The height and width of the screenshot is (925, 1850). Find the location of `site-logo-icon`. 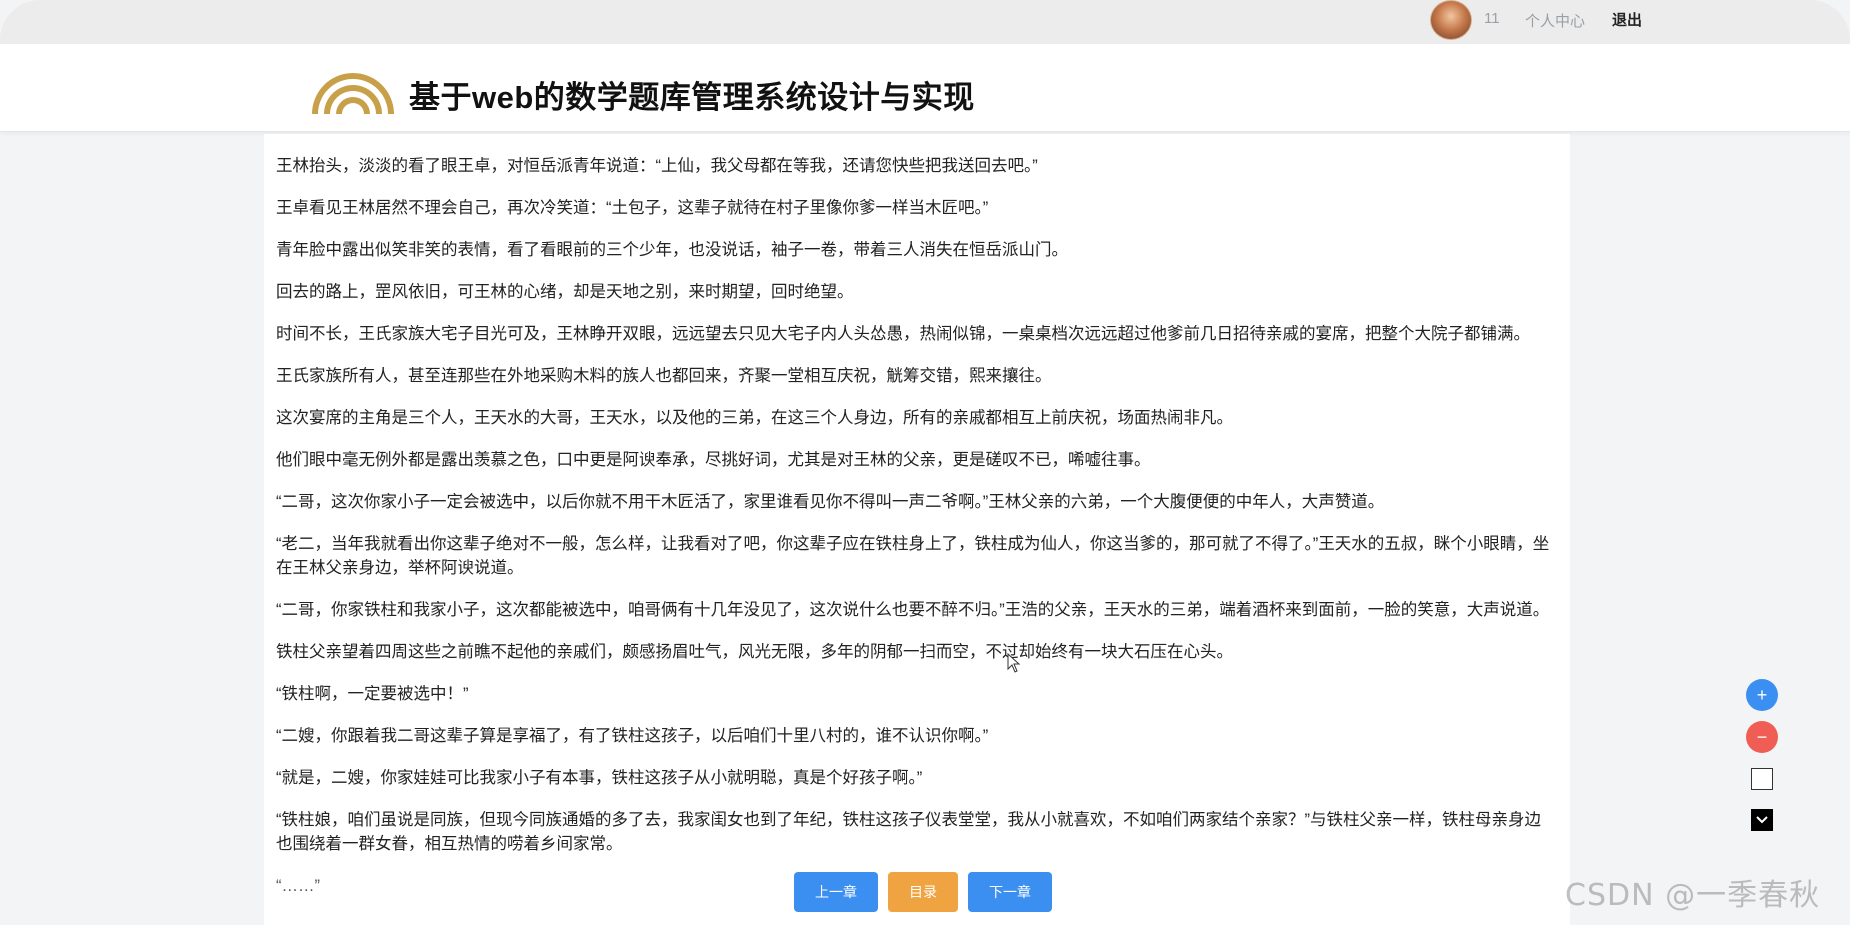

site-logo-icon is located at coordinates (353, 93).